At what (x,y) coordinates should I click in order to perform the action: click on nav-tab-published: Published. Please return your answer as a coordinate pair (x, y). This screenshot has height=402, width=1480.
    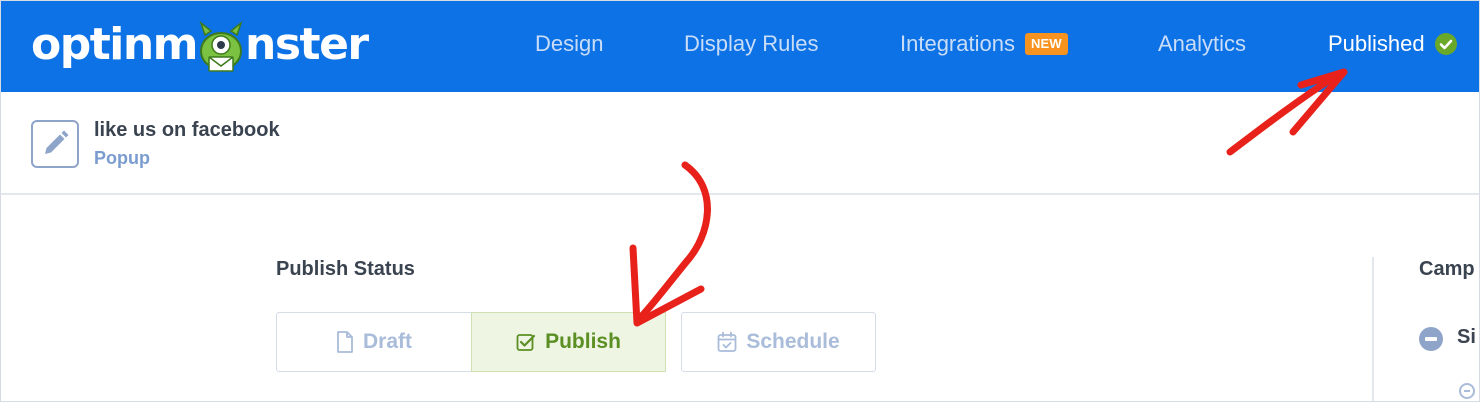
    Looking at the image, I should click on (1392, 44).